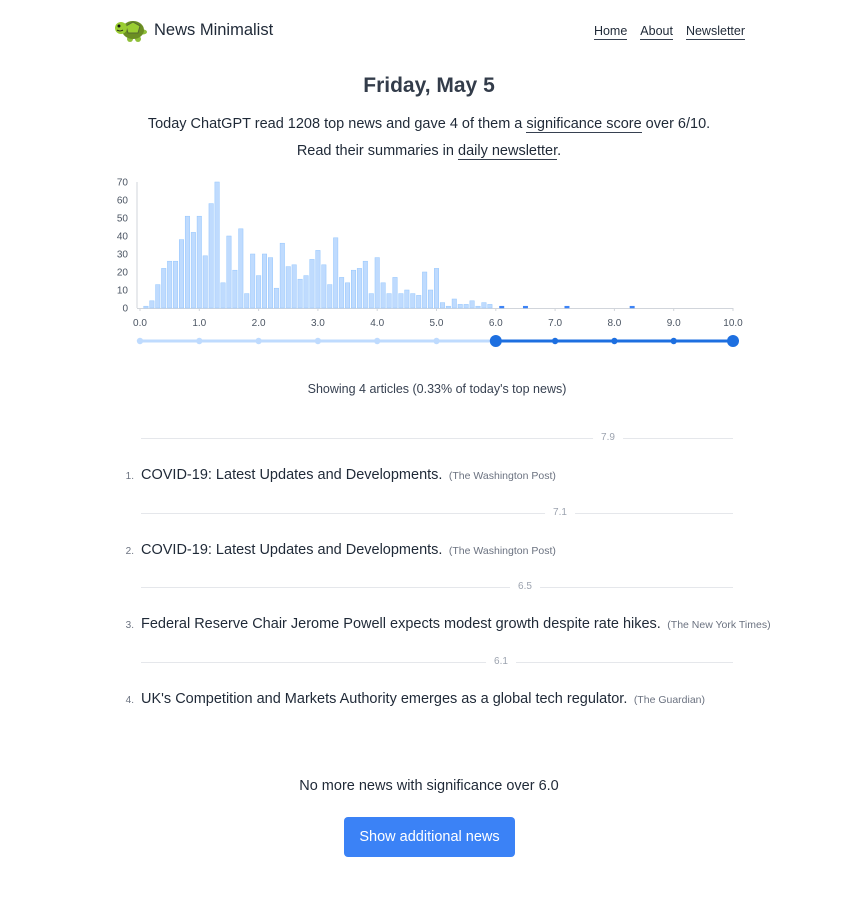  I want to click on nav-newsletter-link: Newsletter, so click(715, 32).